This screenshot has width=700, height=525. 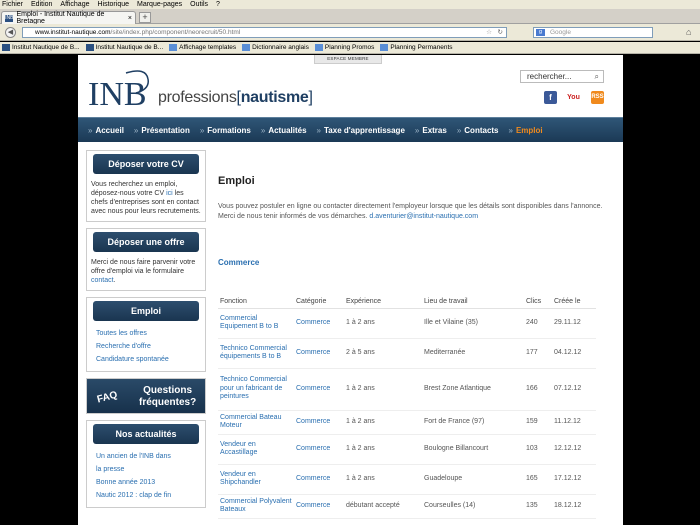 I want to click on bookmark-label: Affichage templates, so click(x=208, y=47).